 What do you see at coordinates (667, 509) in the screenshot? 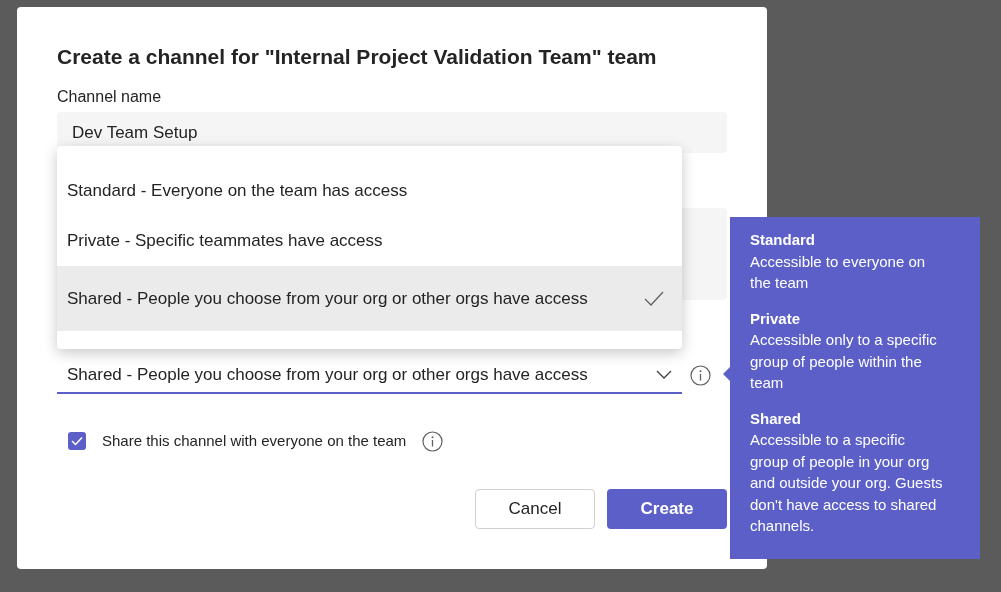
I see `create-button: Create` at bounding box center [667, 509].